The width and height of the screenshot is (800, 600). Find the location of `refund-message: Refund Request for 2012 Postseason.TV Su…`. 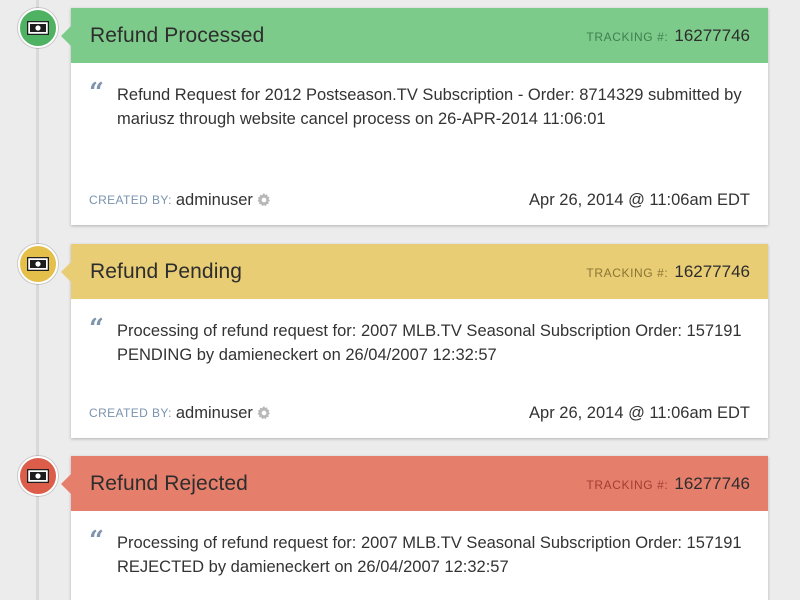

refund-message: Refund Request for 2012 Postseason.TV Su… is located at coordinates (429, 107).